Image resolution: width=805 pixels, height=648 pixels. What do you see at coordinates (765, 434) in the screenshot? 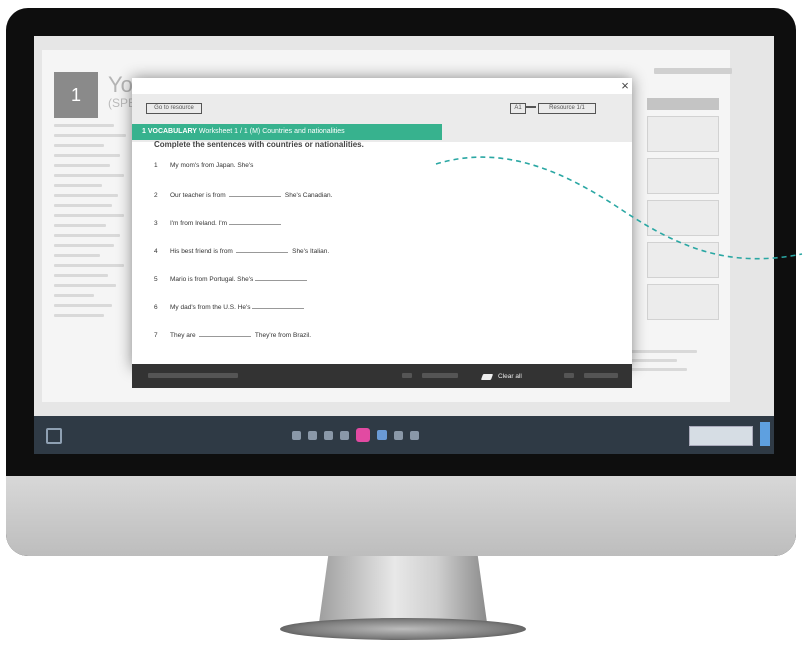
I see `side-panel-toggle` at bounding box center [765, 434].